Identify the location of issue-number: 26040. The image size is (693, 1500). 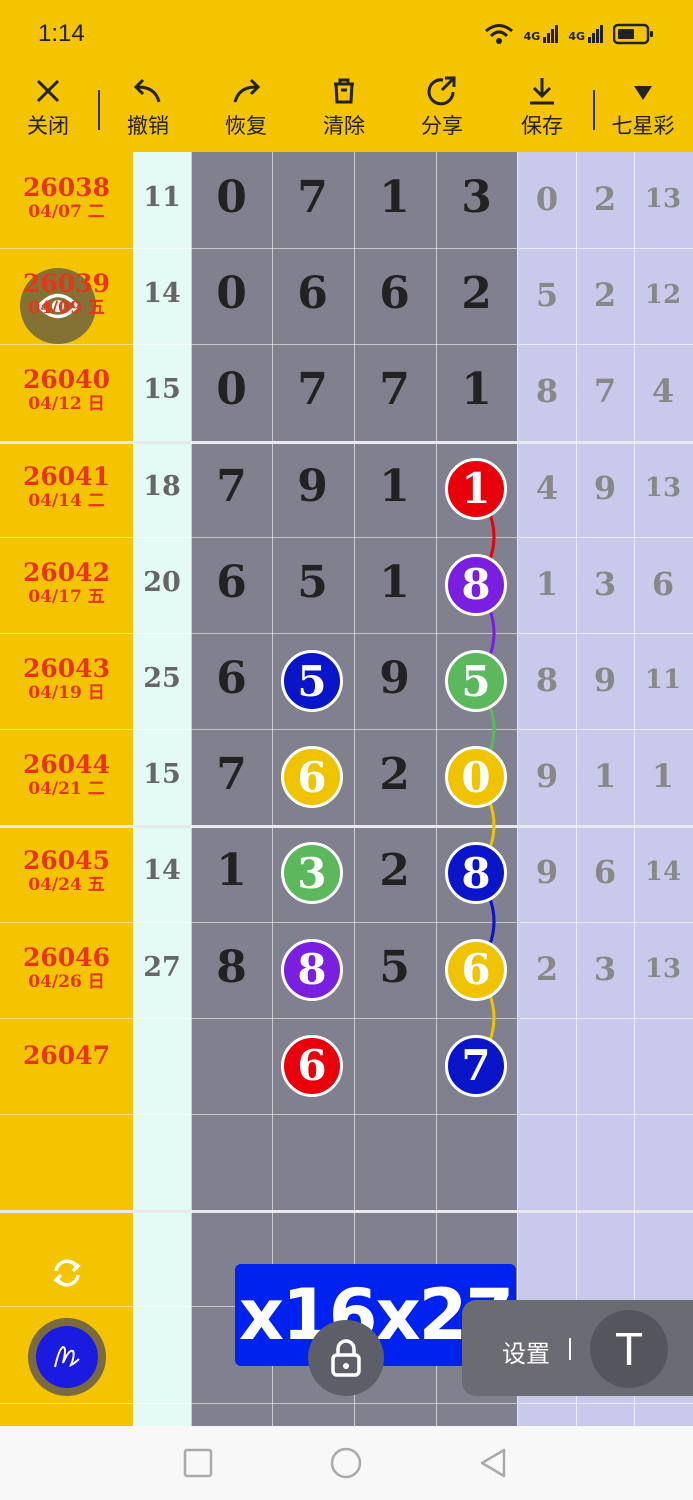
(66, 380).